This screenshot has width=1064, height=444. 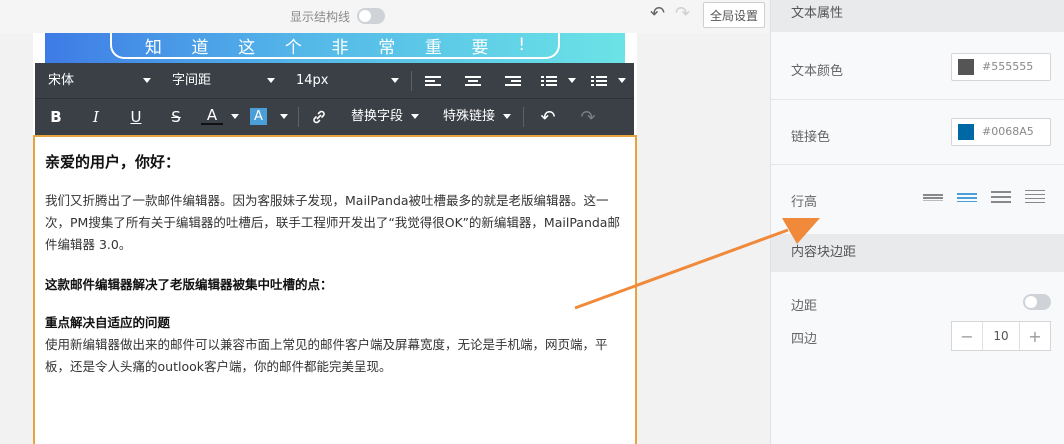 I want to click on text-color-picker: #555555, so click(x=1001, y=67).